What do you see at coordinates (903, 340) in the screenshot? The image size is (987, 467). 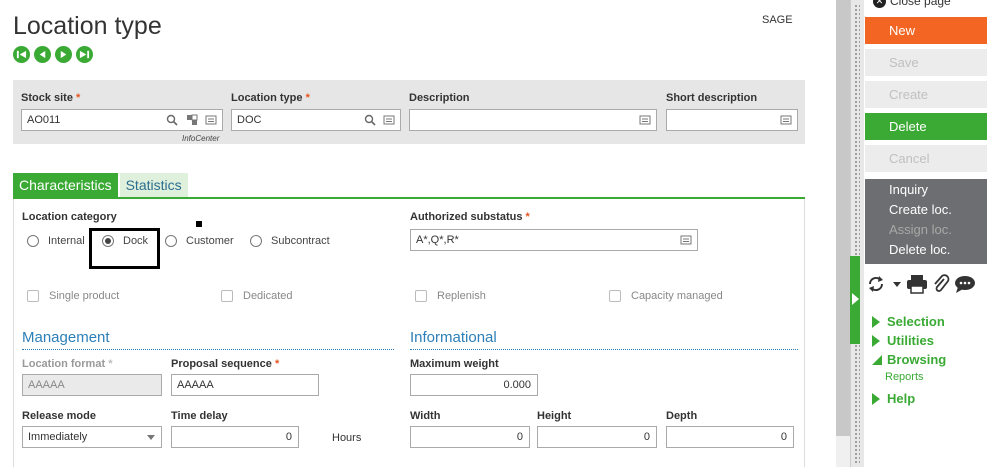 I see `utilities-menu: Utilities` at bounding box center [903, 340].